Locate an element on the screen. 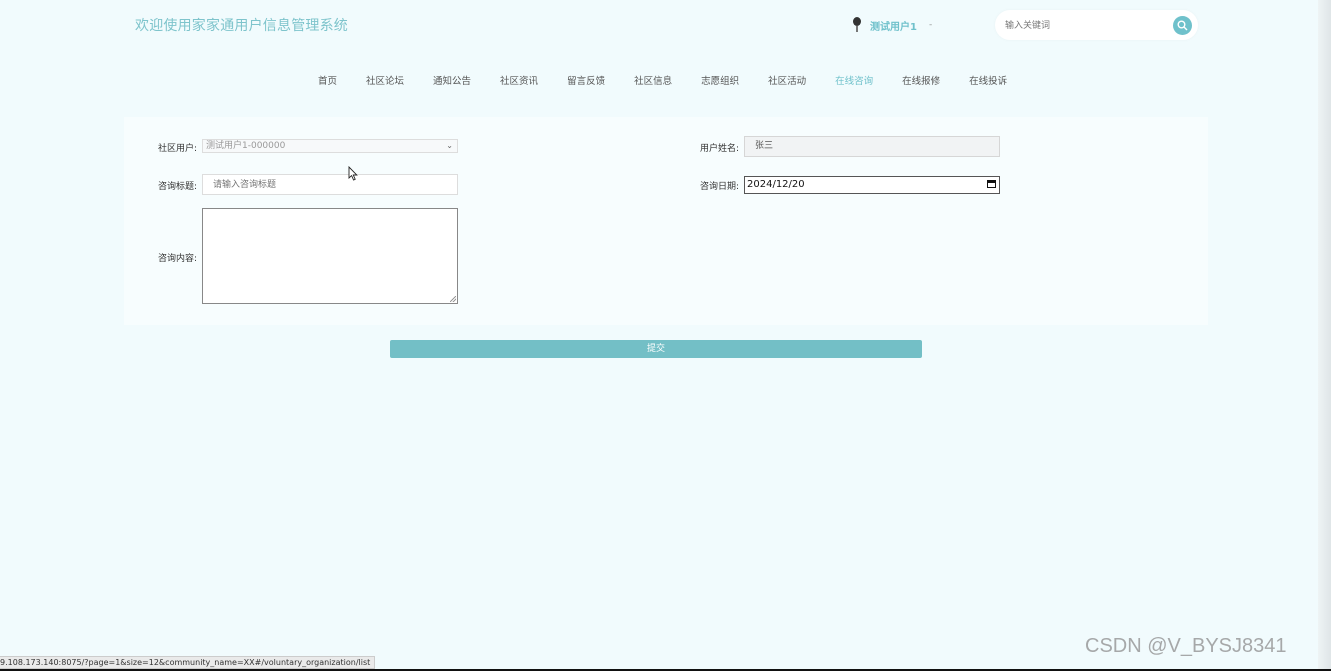 The image size is (1331, 671). title-label: 咨询标题: is located at coordinates (178, 187).